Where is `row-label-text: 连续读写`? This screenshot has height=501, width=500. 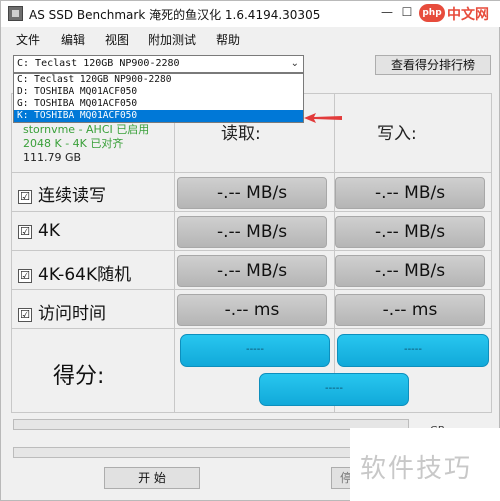
row-label-text: 连续读写 is located at coordinates (72, 196).